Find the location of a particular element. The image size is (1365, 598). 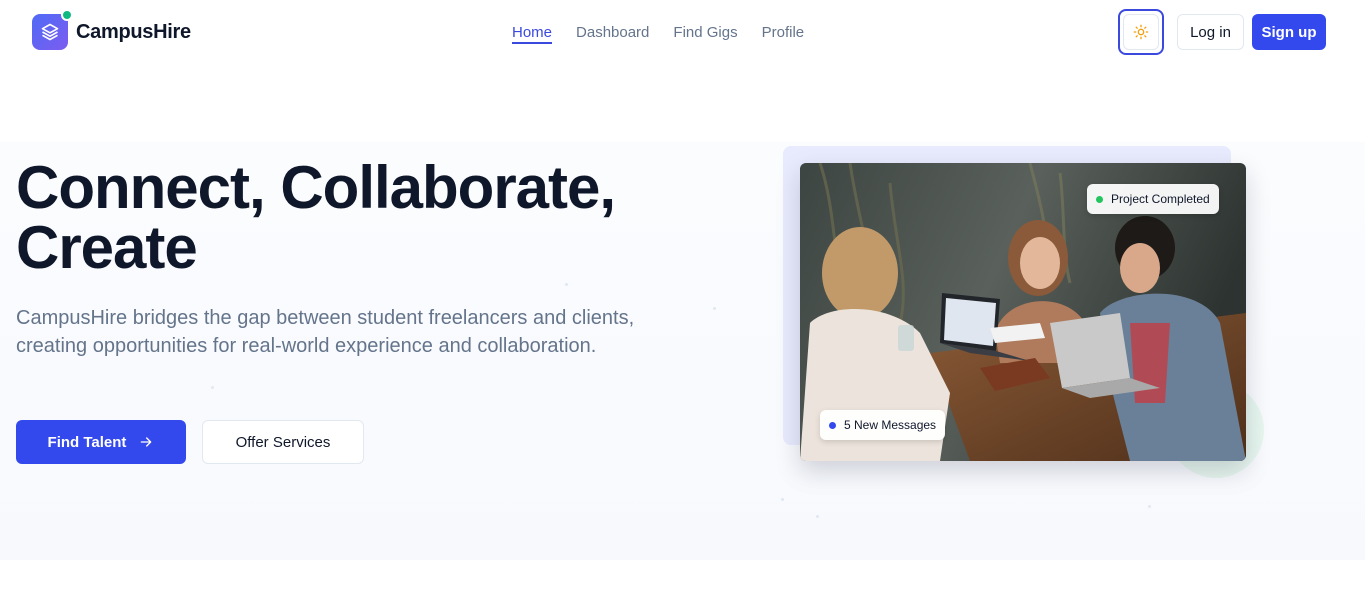

nav-item-dashboard: Dashboard is located at coordinates (612, 34).